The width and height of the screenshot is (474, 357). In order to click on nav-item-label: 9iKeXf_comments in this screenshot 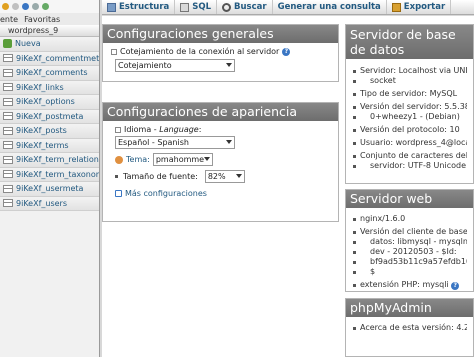, I will do `click(52, 73)`.